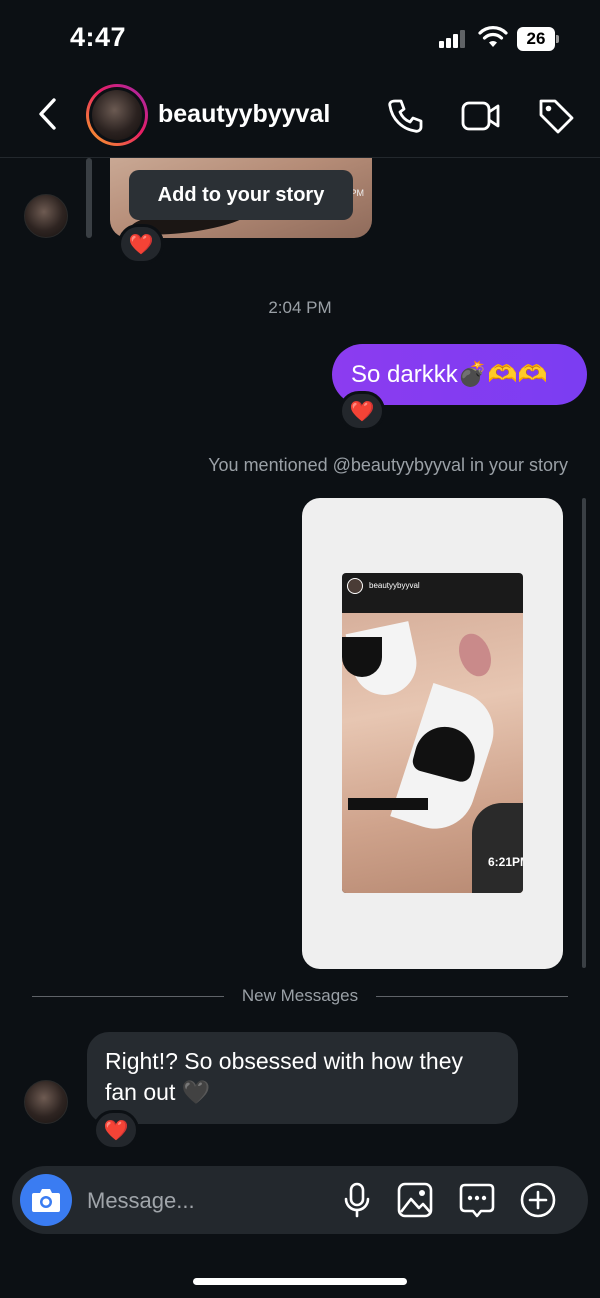 The image size is (600, 1298). What do you see at coordinates (357, 1200) in the screenshot?
I see `microphone-icon` at bounding box center [357, 1200].